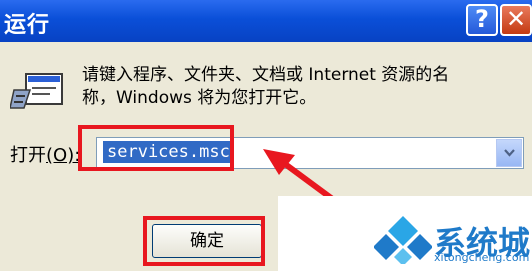 The width and height of the screenshot is (532, 271). Describe the element at coordinates (36, 91) in the screenshot. I see `run-program-icon` at that location.